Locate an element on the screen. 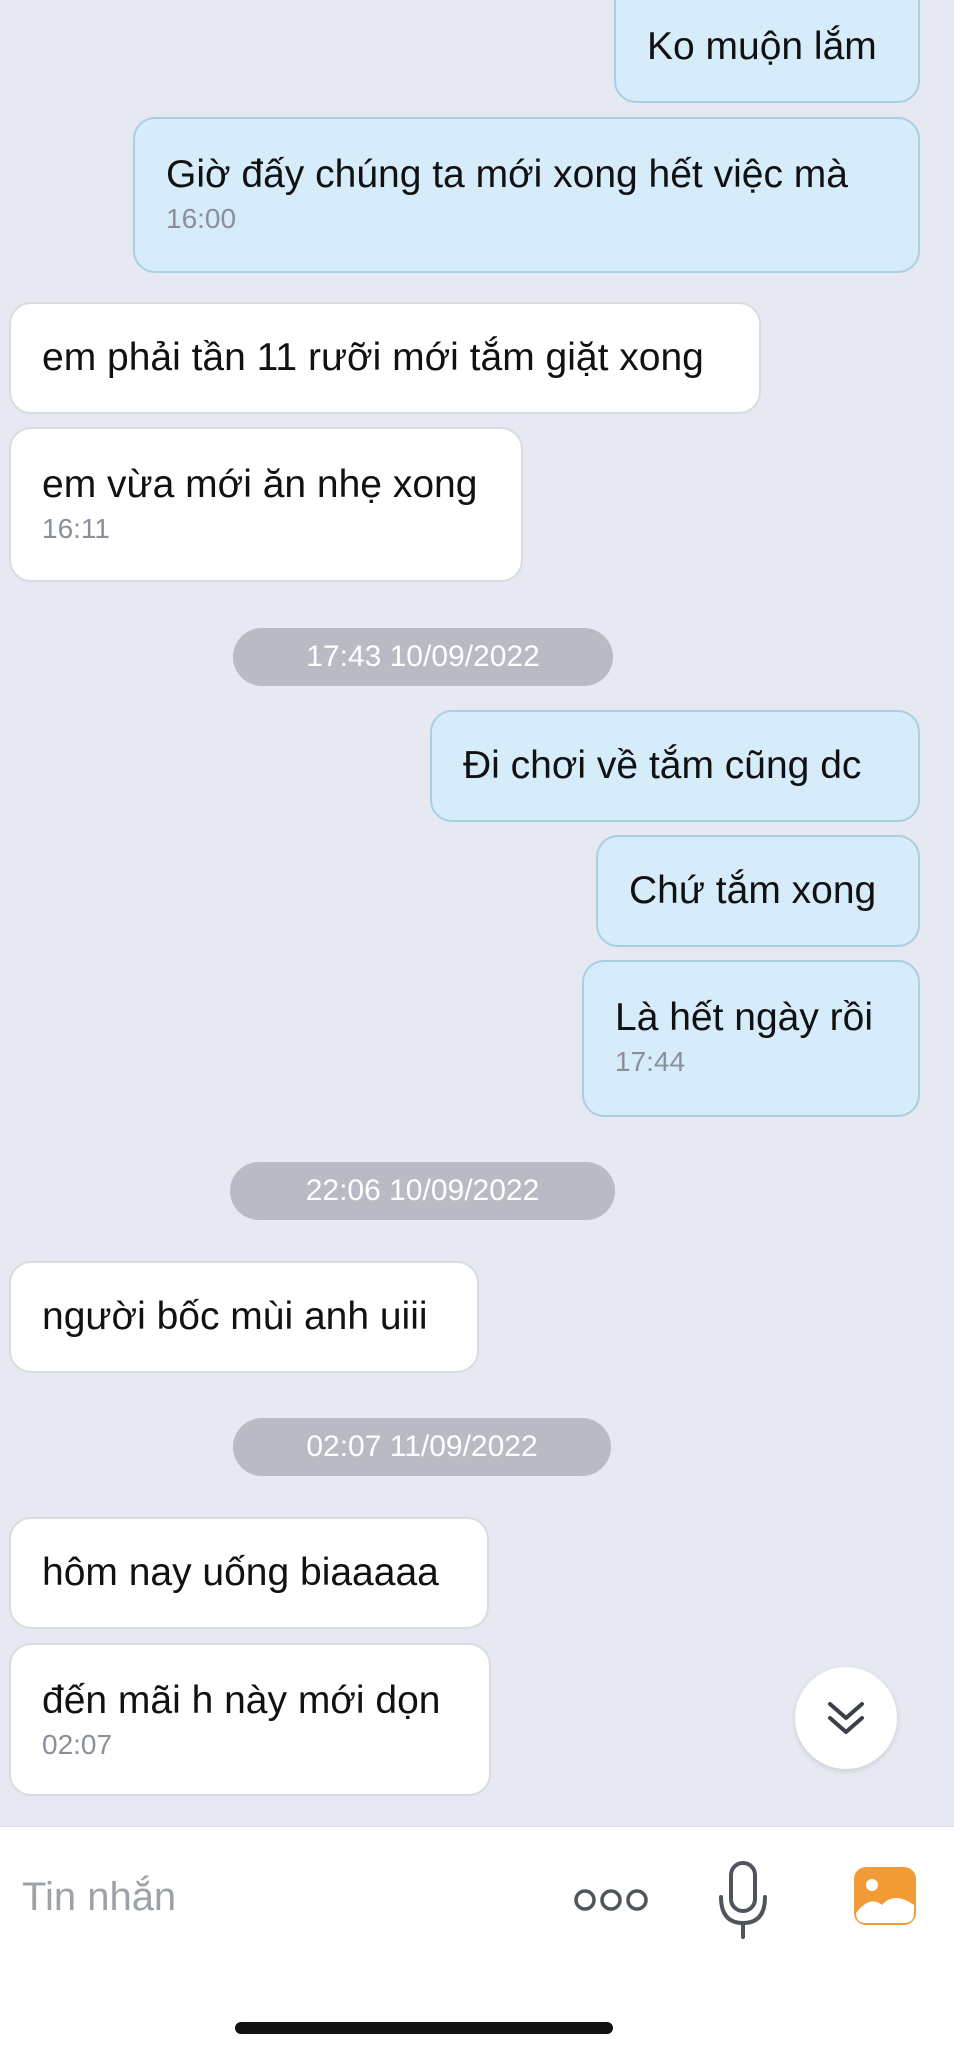 This screenshot has height=2049, width=954. message-composer: Tin nhắn is located at coordinates (477, 1937).